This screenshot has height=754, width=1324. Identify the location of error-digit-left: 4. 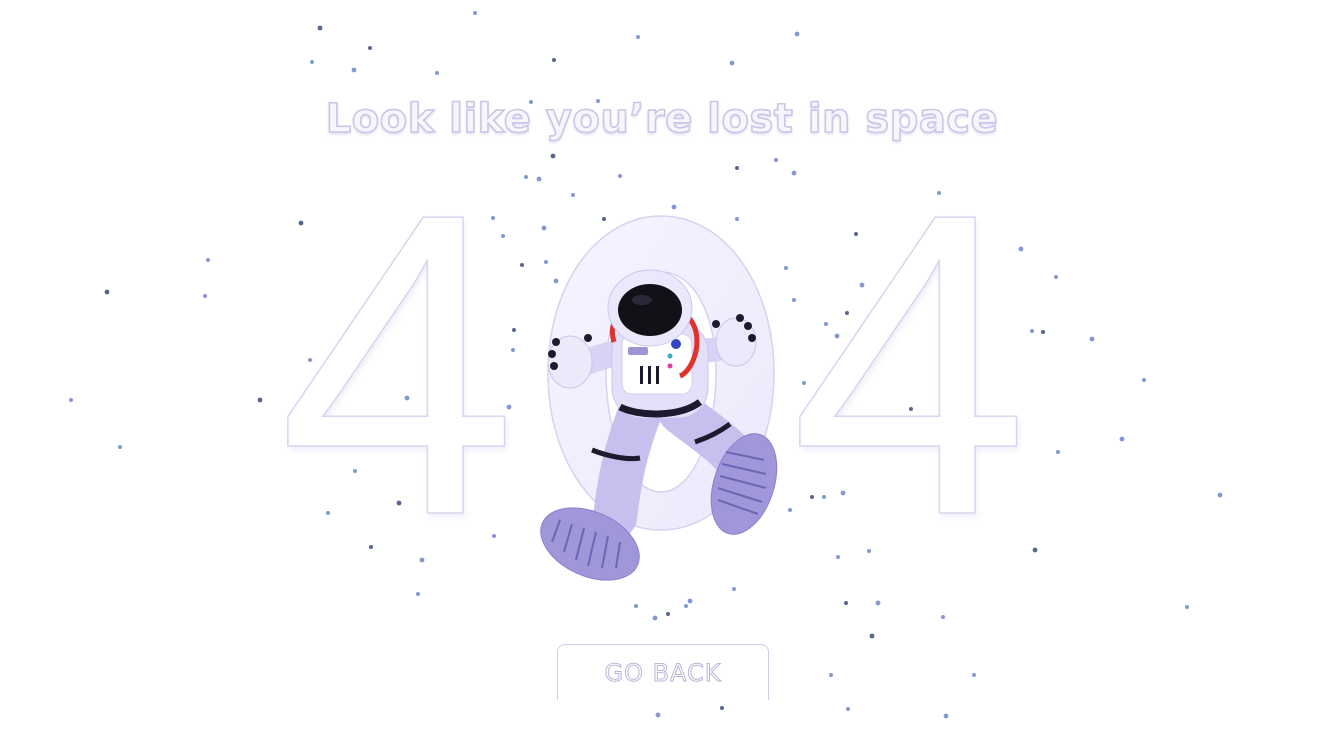
(397, 365).